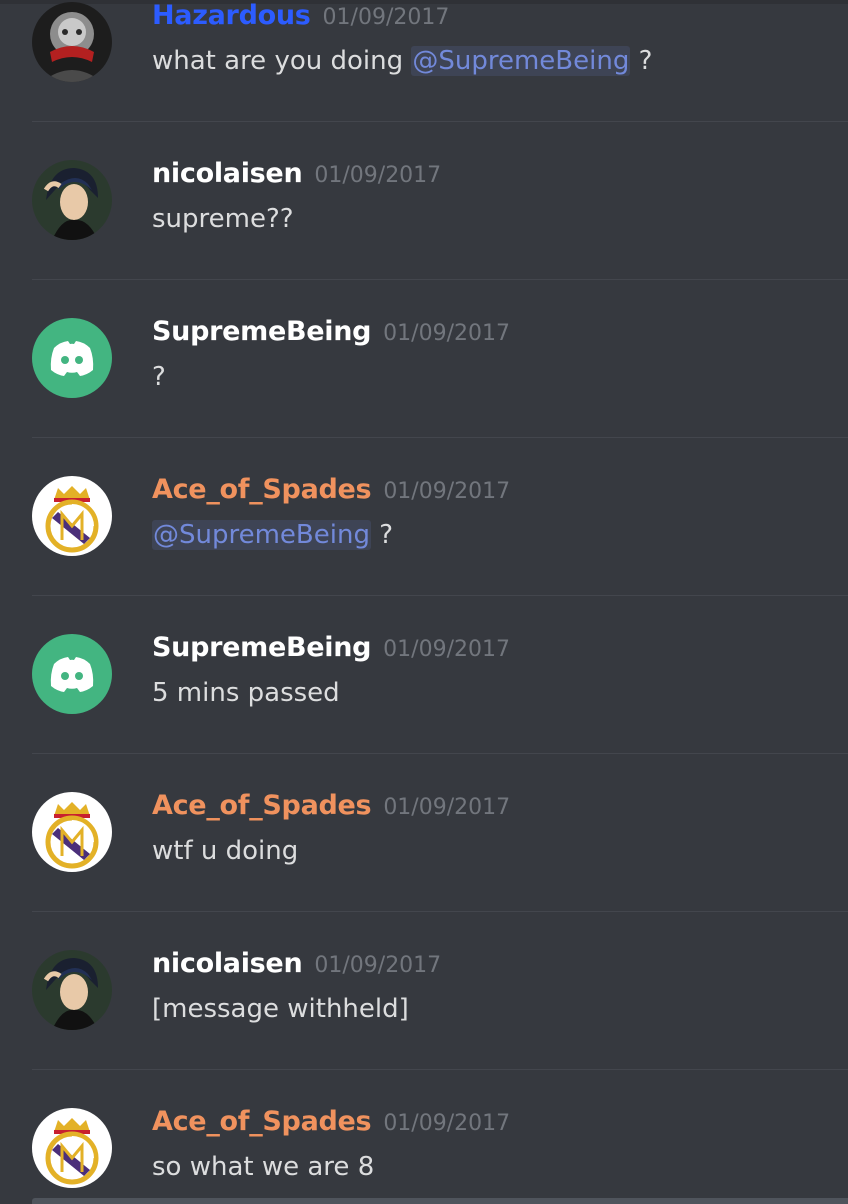  Describe the element at coordinates (424, 235) in the screenshot. I see `message-group: nicolaisen 01/09/2017 supreme??` at that location.